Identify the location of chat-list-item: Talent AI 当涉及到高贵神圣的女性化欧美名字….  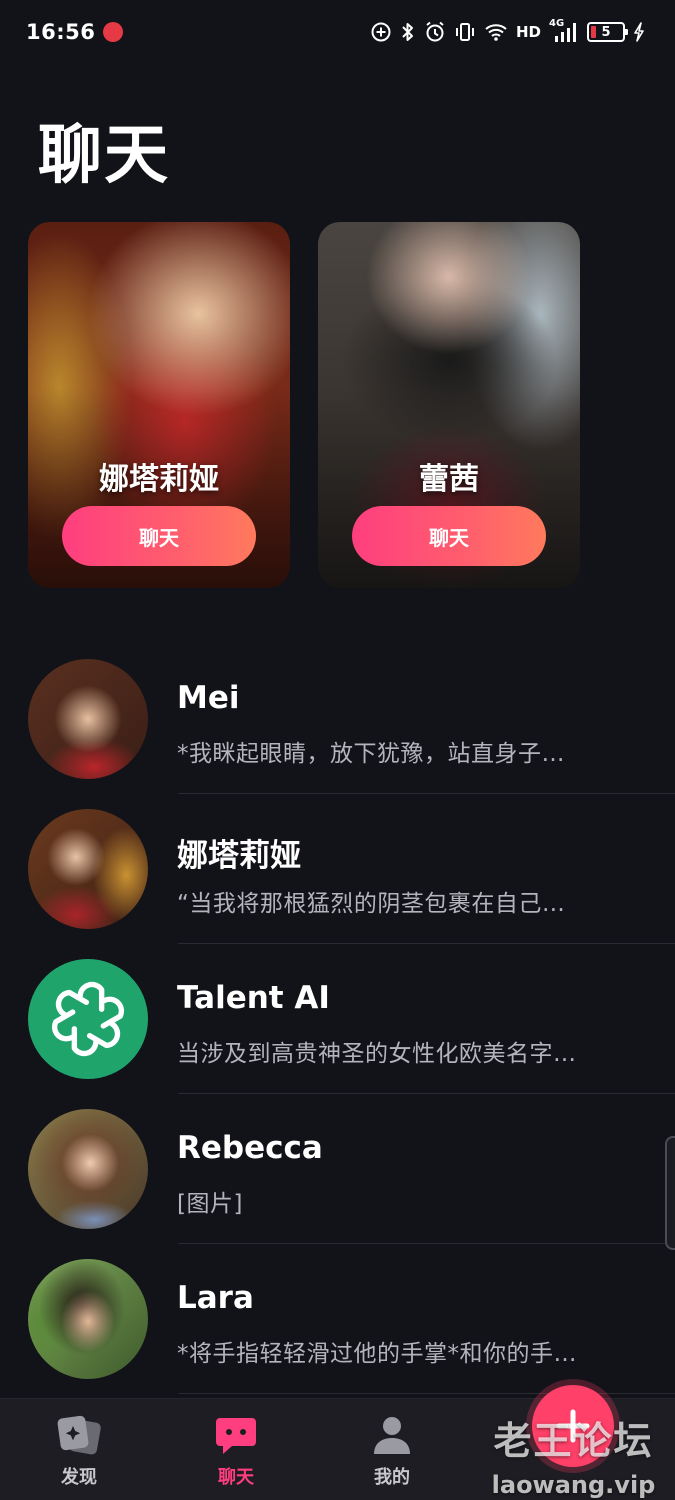
(337, 1019).